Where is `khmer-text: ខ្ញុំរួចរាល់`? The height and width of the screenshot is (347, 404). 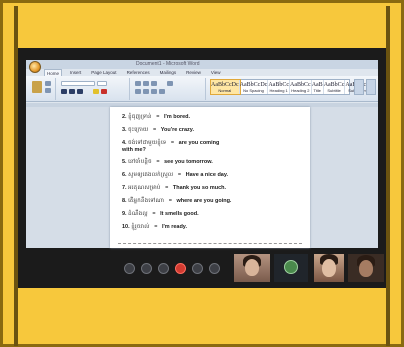
khmer-text: ខ្ញុំរួចរាល់ is located at coordinates (140, 227).